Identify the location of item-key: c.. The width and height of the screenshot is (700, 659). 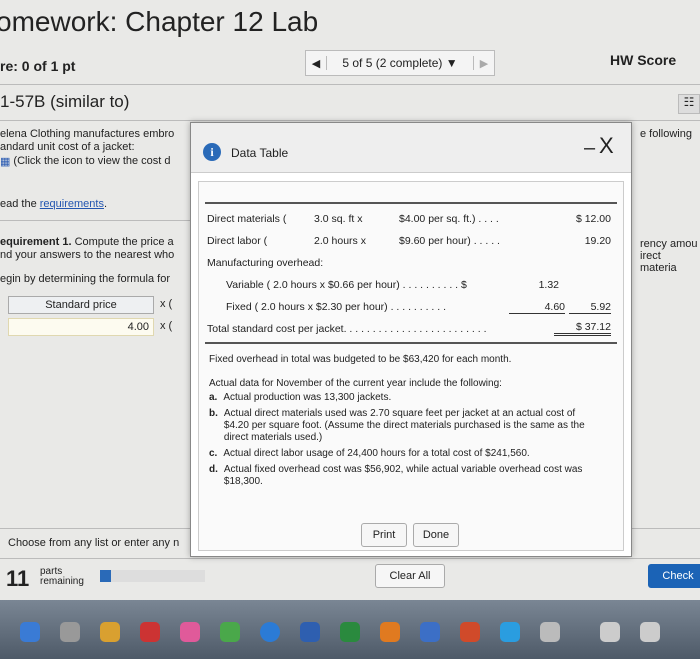
(213, 453).